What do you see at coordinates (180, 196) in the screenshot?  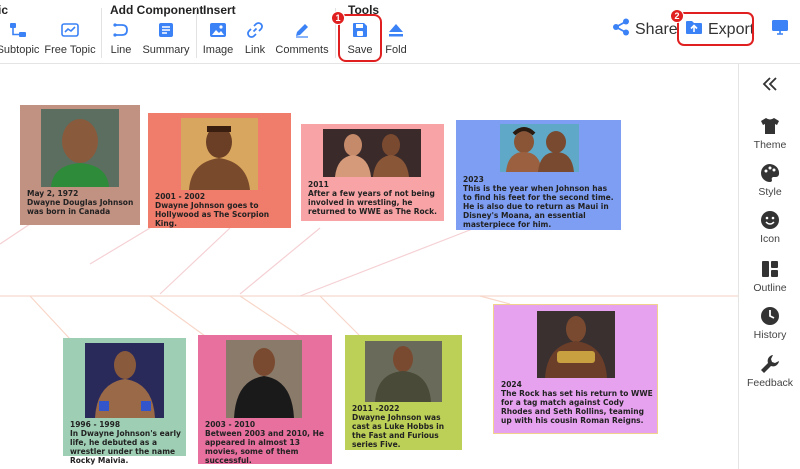 I see `card-date: 2001 - 2002` at bounding box center [180, 196].